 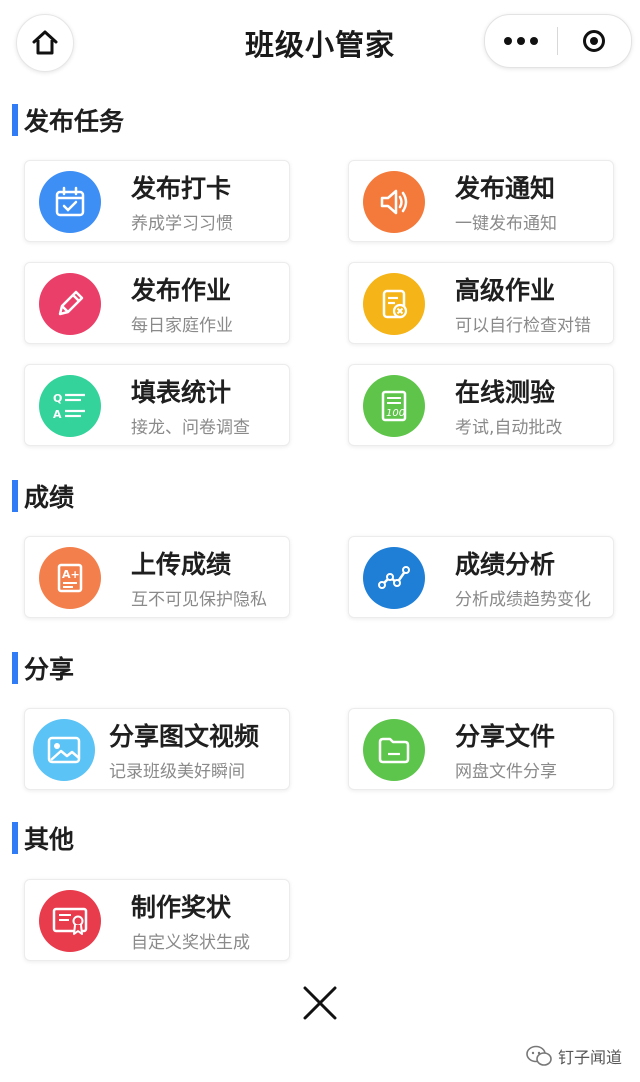 I want to click on card-title: 分享文件, so click(x=505, y=736).